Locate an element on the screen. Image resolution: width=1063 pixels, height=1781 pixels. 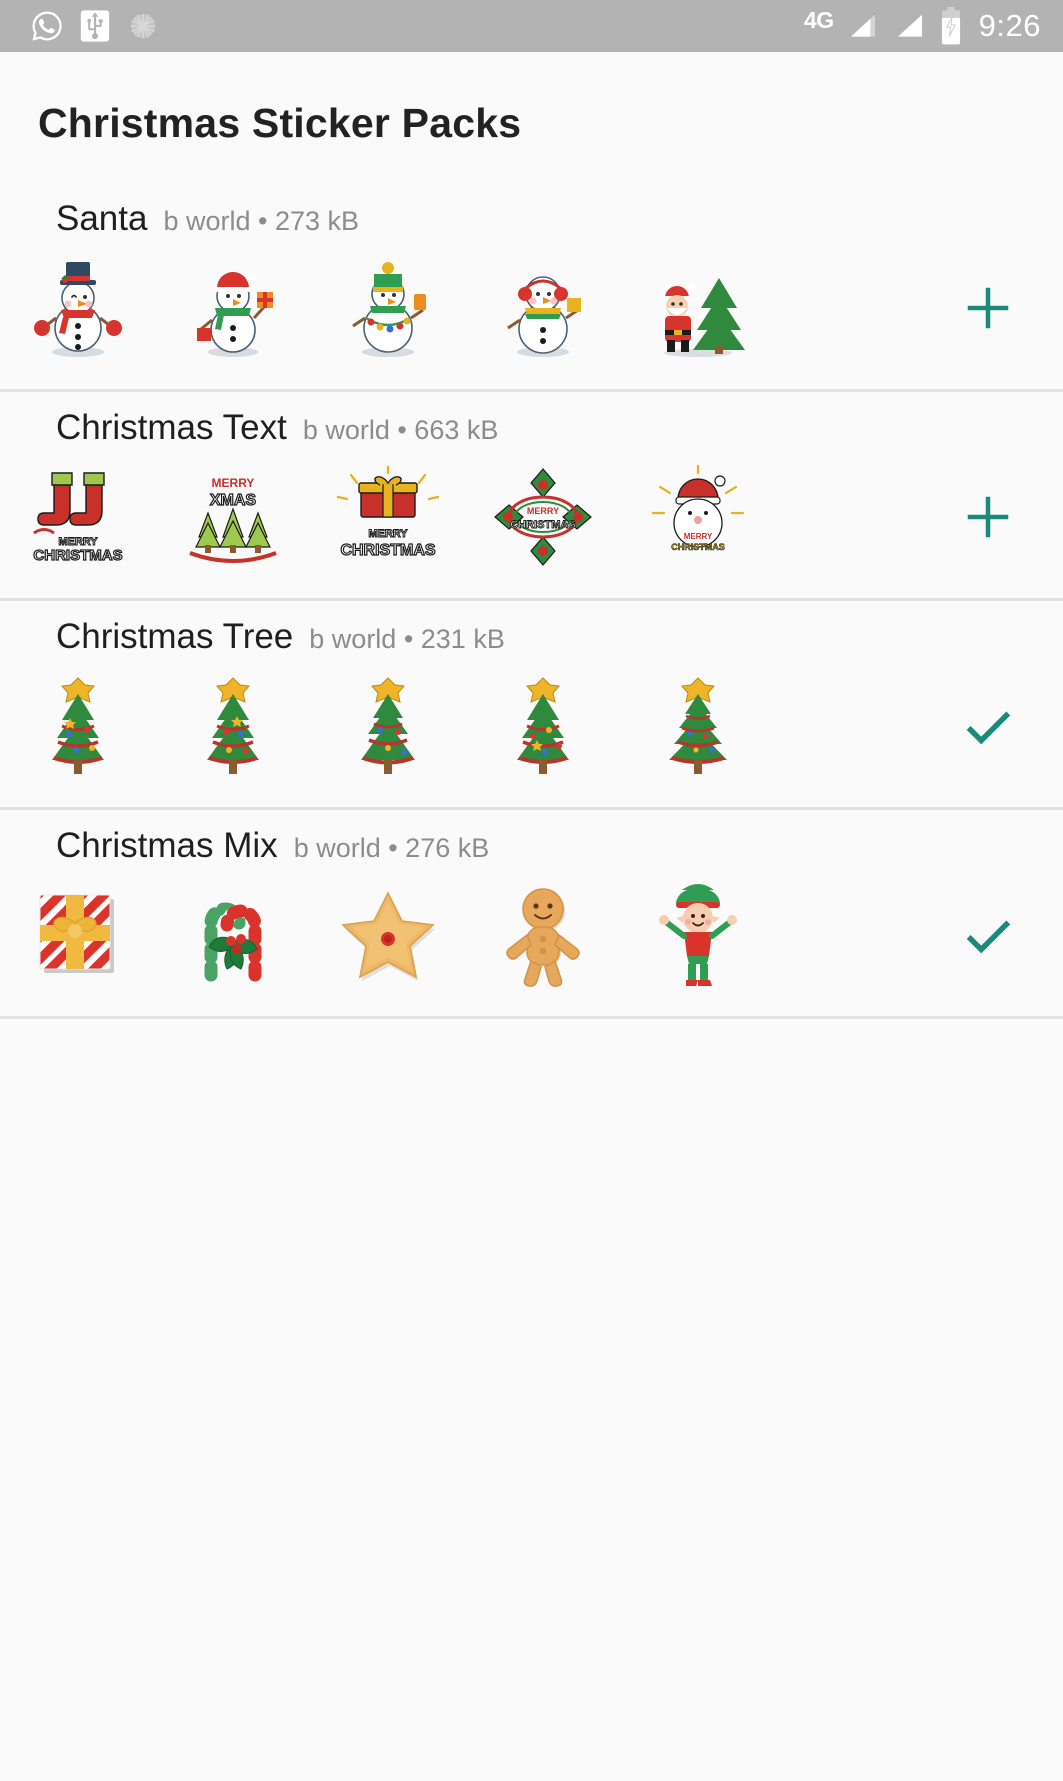
pack-meta: b world • 276 kB is located at coordinates (391, 848).